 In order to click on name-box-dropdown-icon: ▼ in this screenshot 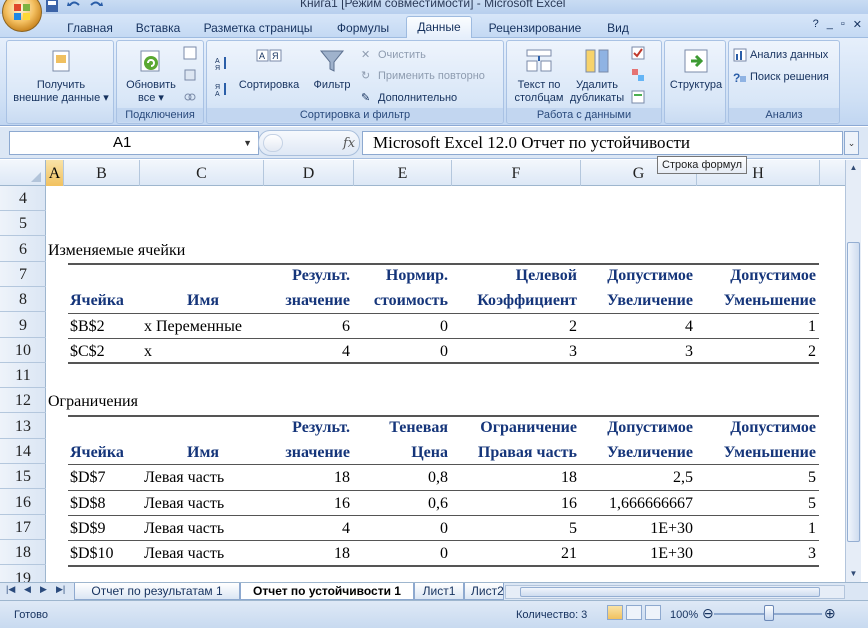, I will do `click(247, 143)`.